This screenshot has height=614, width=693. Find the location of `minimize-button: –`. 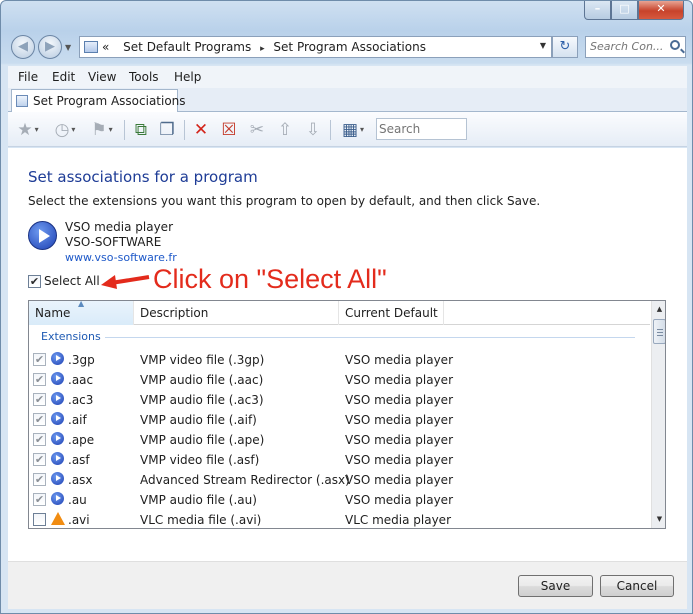

minimize-button: – is located at coordinates (597, 10).